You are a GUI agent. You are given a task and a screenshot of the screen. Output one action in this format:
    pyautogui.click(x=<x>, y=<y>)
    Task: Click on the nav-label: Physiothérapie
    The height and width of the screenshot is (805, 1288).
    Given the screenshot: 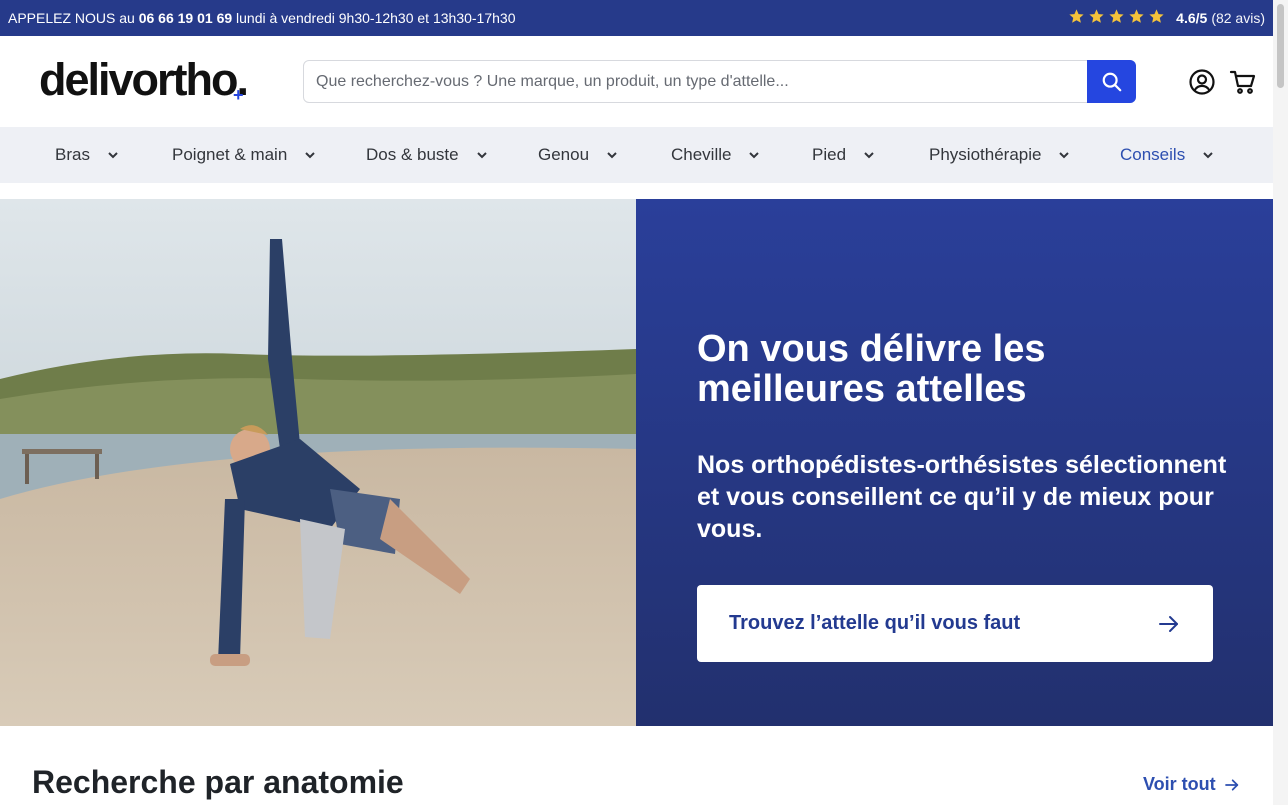 What is the action you would take?
    pyautogui.click(x=985, y=154)
    